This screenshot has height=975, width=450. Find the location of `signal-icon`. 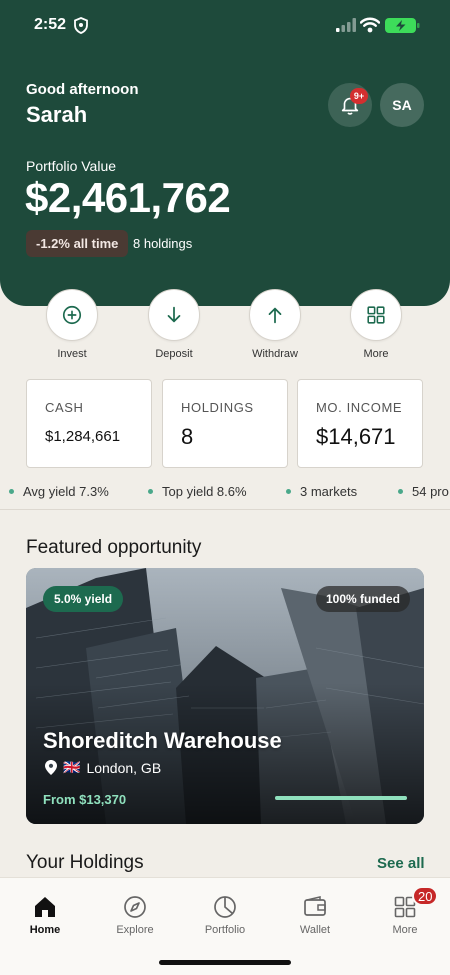

signal-icon is located at coordinates (346, 25).